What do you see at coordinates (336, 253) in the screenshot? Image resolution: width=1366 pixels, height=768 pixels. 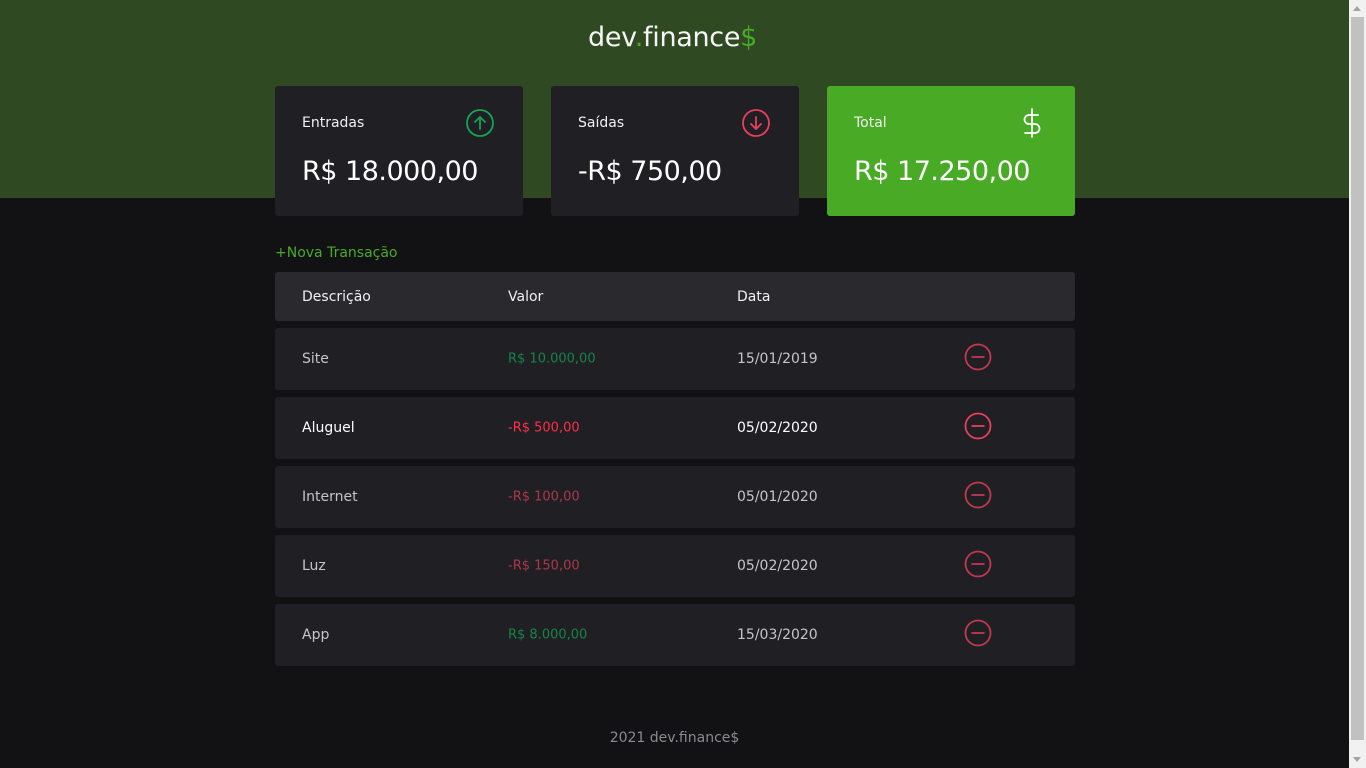 I see `new-transaction-link: +Nova Transação` at bounding box center [336, 253].